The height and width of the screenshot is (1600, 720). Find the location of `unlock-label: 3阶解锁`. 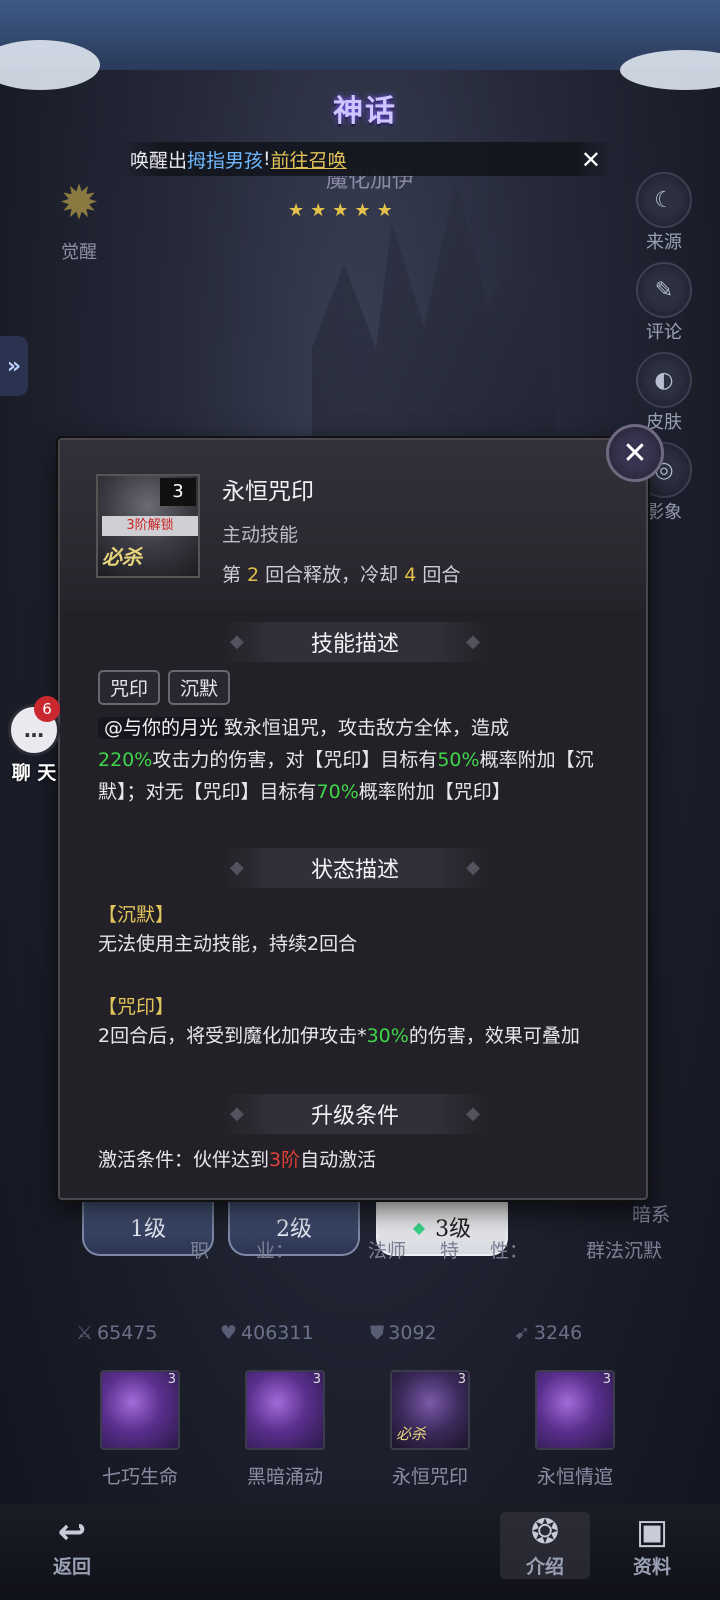

unlock-label: 3阶解锁 is located at coordinates (150, 526).